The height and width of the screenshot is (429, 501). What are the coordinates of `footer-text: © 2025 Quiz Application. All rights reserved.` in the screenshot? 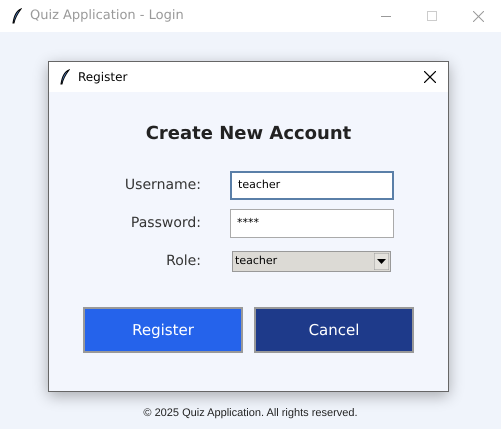 It's located at (250, 413).